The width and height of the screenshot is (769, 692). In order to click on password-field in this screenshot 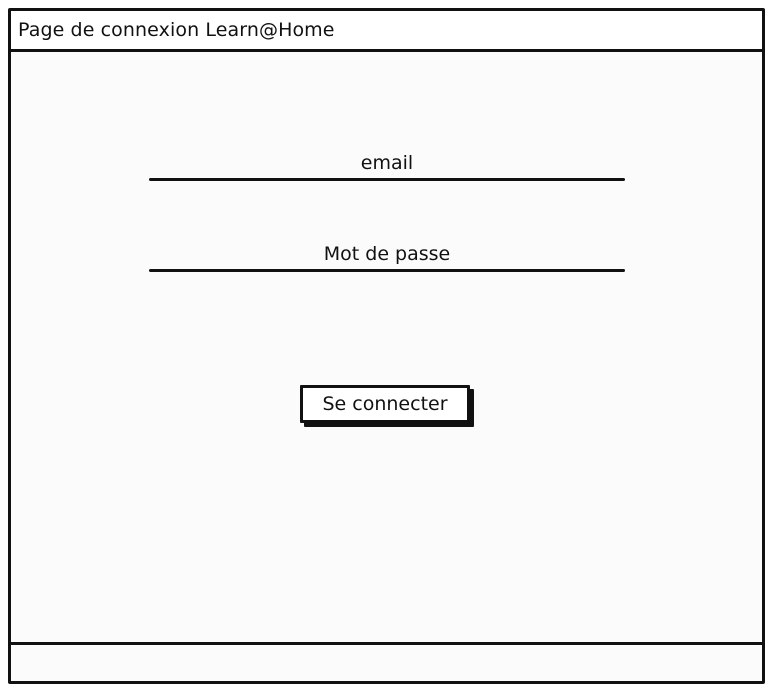, I will do `click(387, 253)`.